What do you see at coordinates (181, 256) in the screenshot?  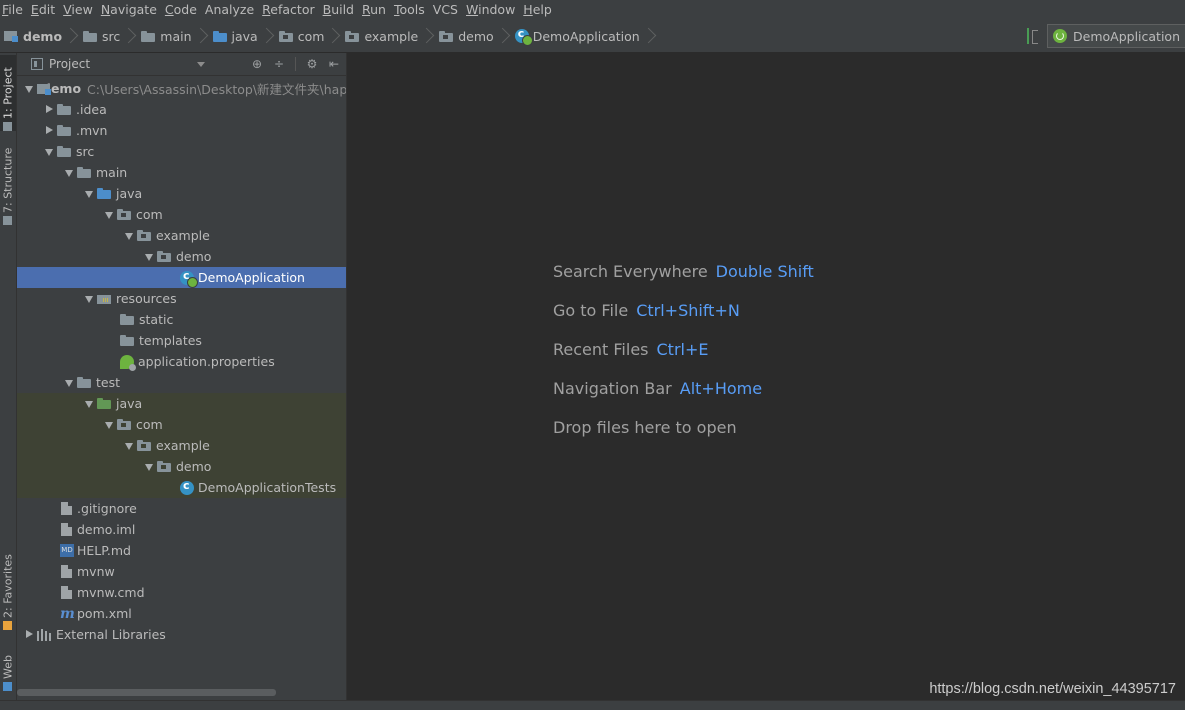 I see `tree-row-demo-package: demo` at bounding box center [181, 256].